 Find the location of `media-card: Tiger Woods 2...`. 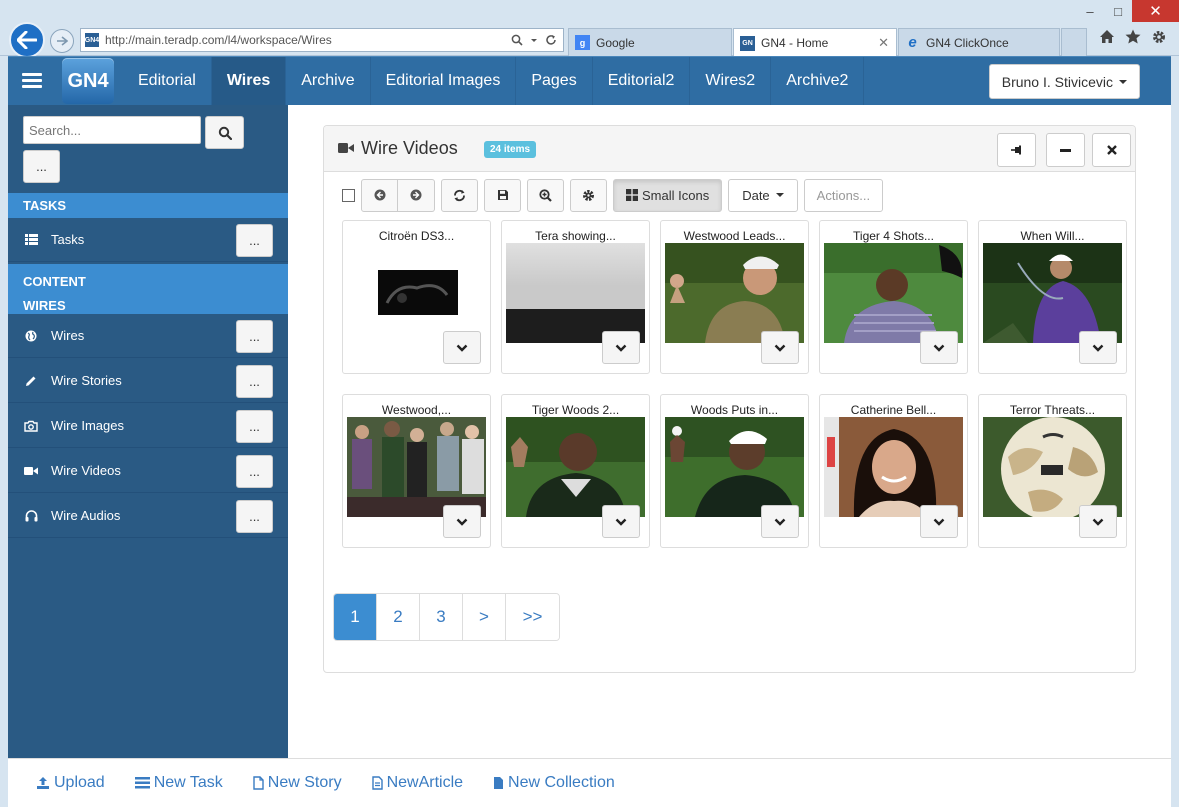

media-card: Tiger Woods 2... is located at coordinates (575, 471).